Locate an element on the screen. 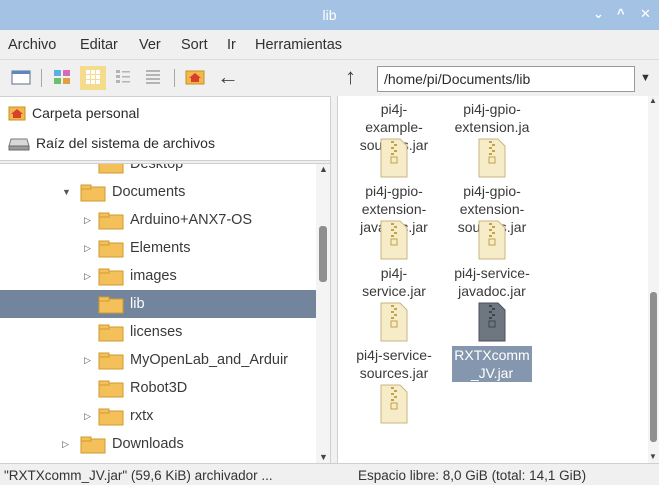 The height and width of the screenshot is (485, 659). tree-item: Robot3D is located at coordinates (158, 388).